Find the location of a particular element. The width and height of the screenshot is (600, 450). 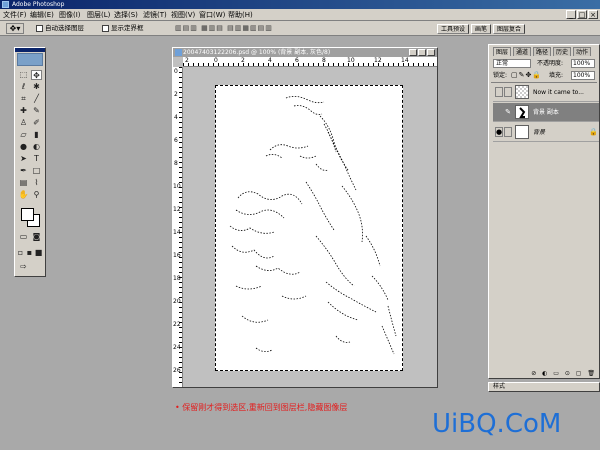

tab-history: 历史 is located at coordinates (562, 51).